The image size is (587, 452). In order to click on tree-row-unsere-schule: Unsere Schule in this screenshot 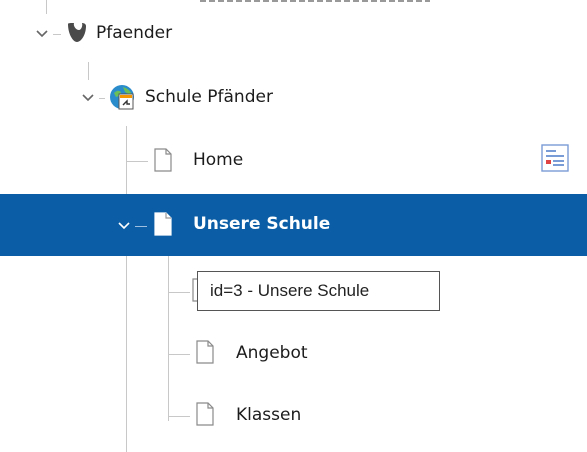, I will do `click(293, 225)`.